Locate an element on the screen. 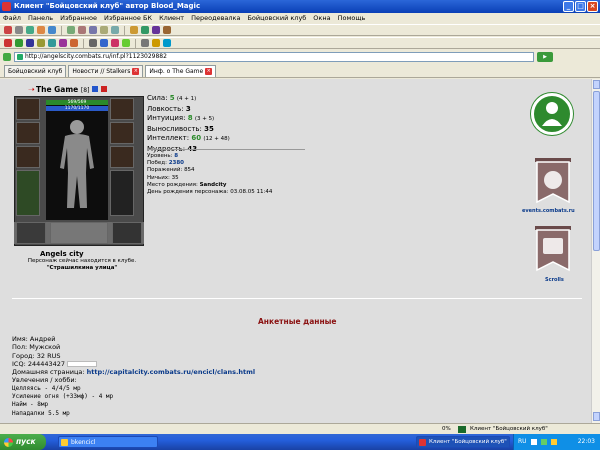  location-line2: "Страшилкина улица" is located at coordinates (82, 267).